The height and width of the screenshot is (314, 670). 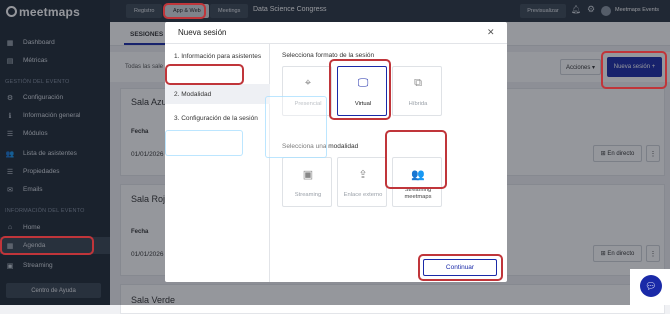 I want to click on step-configuration: 3. Configuración de la sesión, so click(x=216, y=118).